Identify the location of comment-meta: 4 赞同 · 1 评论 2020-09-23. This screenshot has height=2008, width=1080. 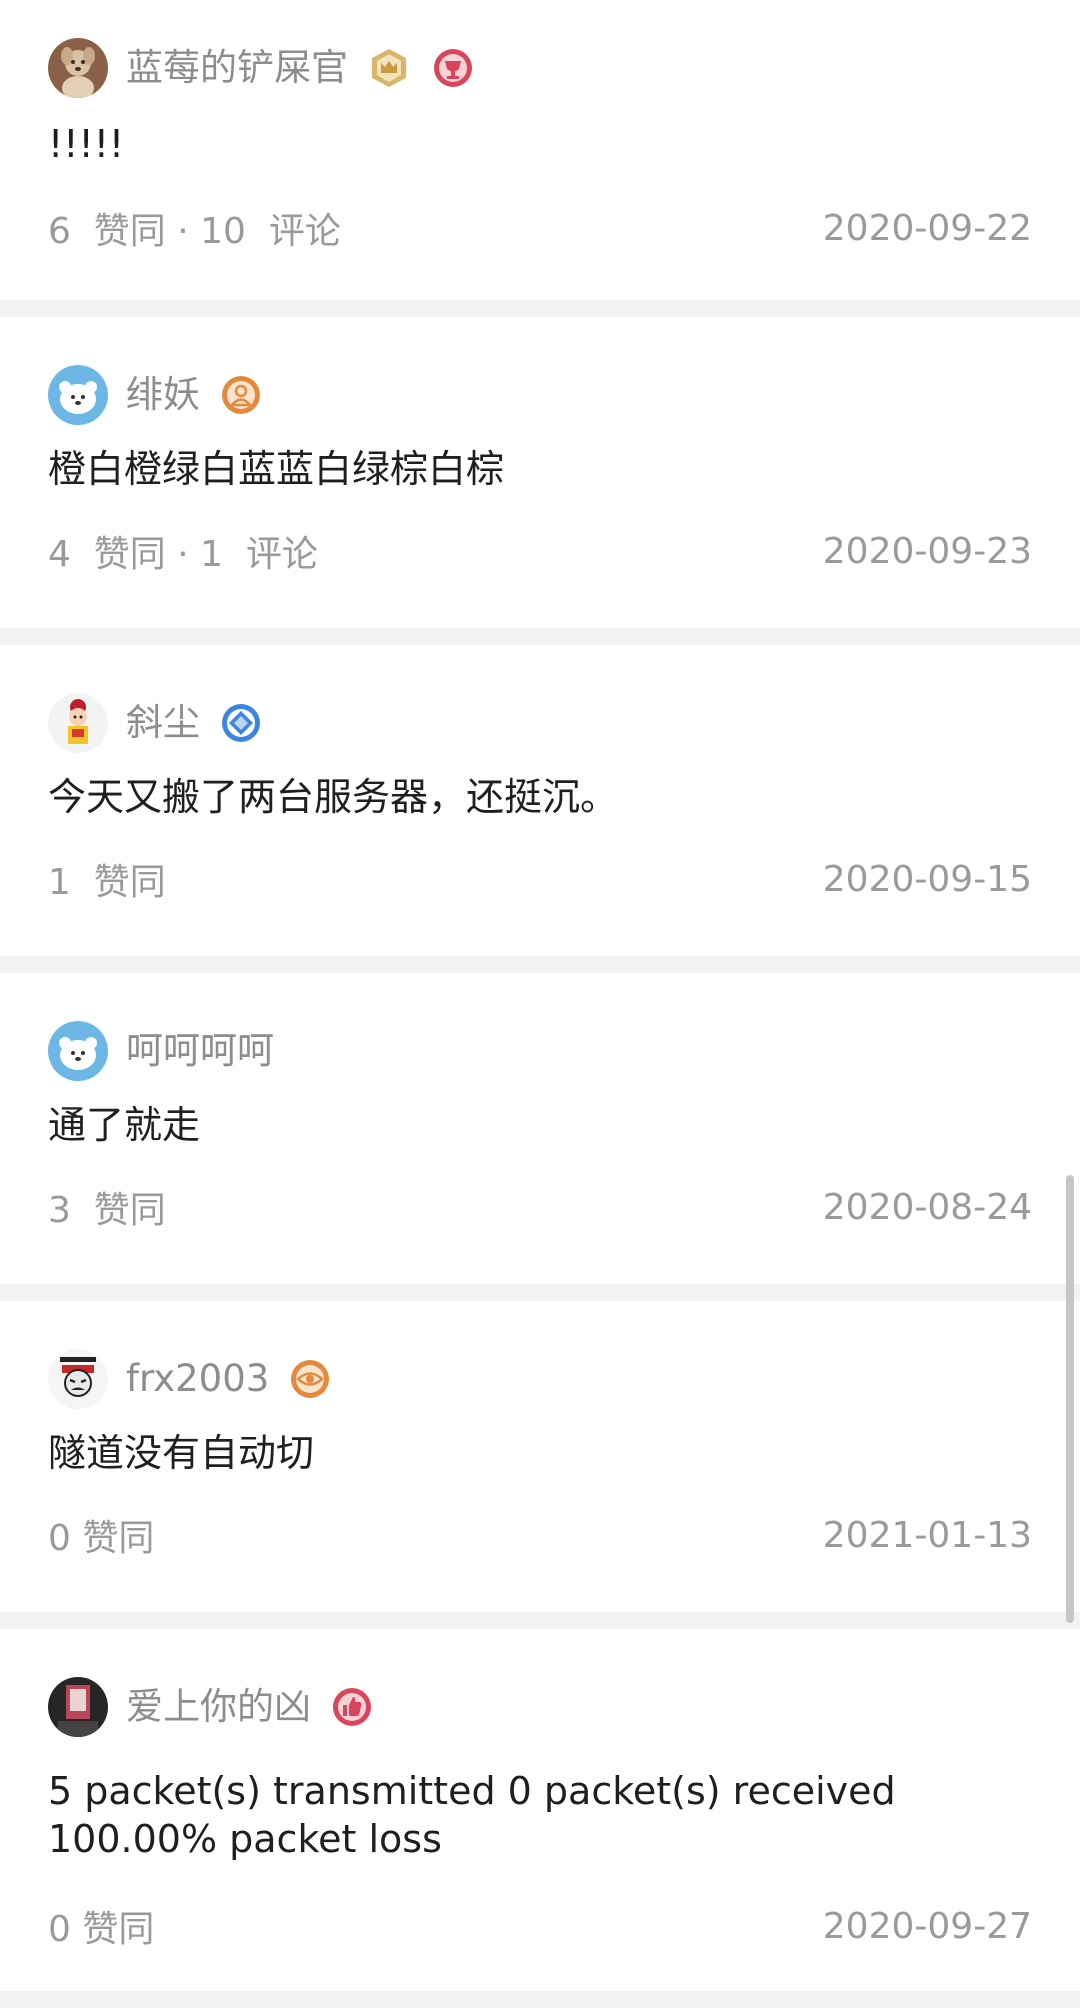
(540, 551).